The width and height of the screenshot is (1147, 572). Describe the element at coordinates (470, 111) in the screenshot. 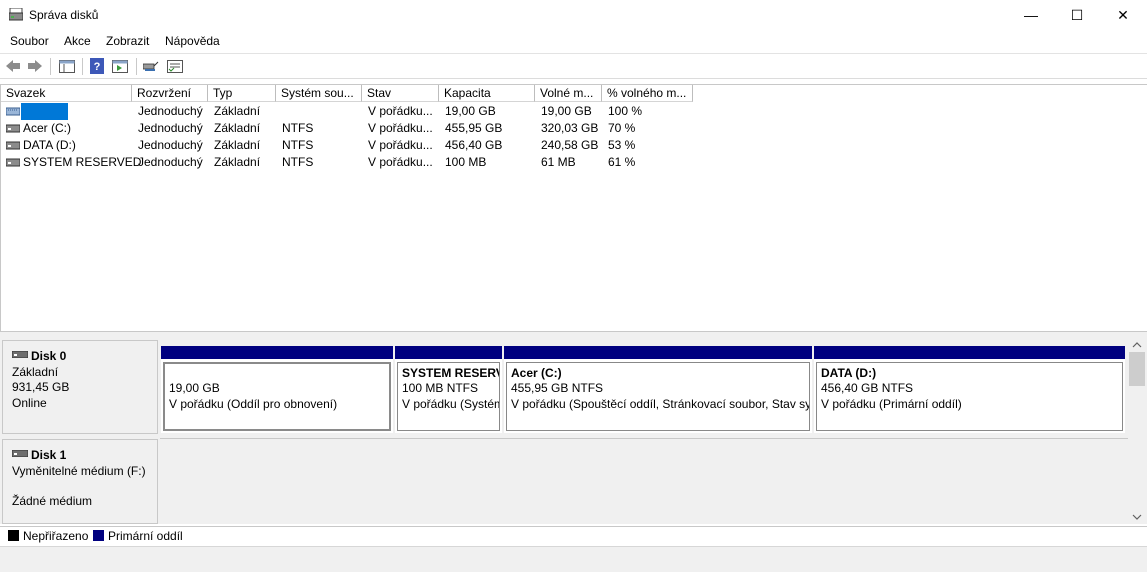

I see `cell-capacity: 19,00 GB` at that location.